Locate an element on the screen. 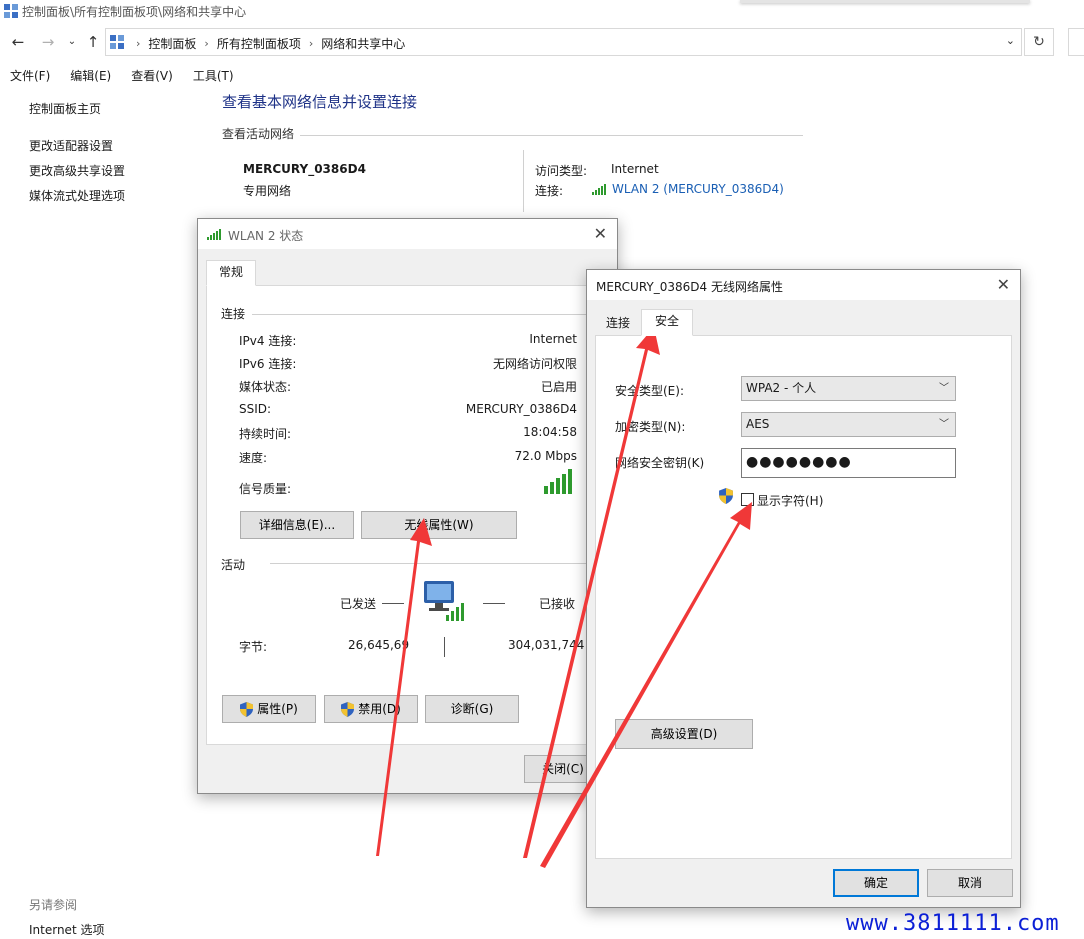 Image resolution: width=1084 pixels, height=939 pixels. diagnose-button: 诊断(G) is located at coordinates (472, 709).